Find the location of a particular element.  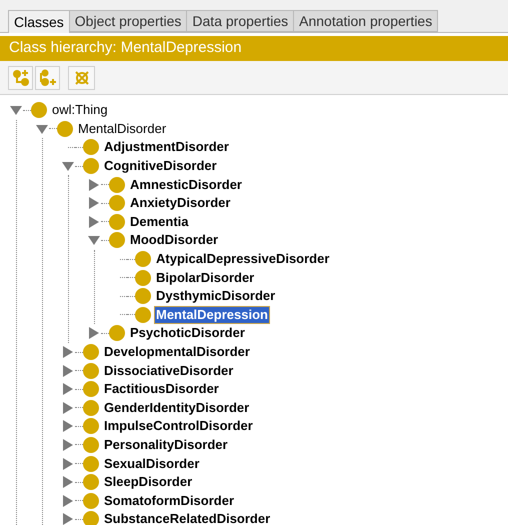

tree-item: Dementia is located at coordinates (159, 222).